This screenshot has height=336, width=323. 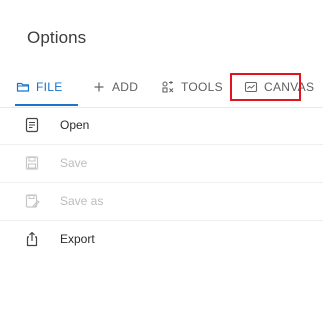 I want to click on tab-add: ADD, so click(x=115, y=87).